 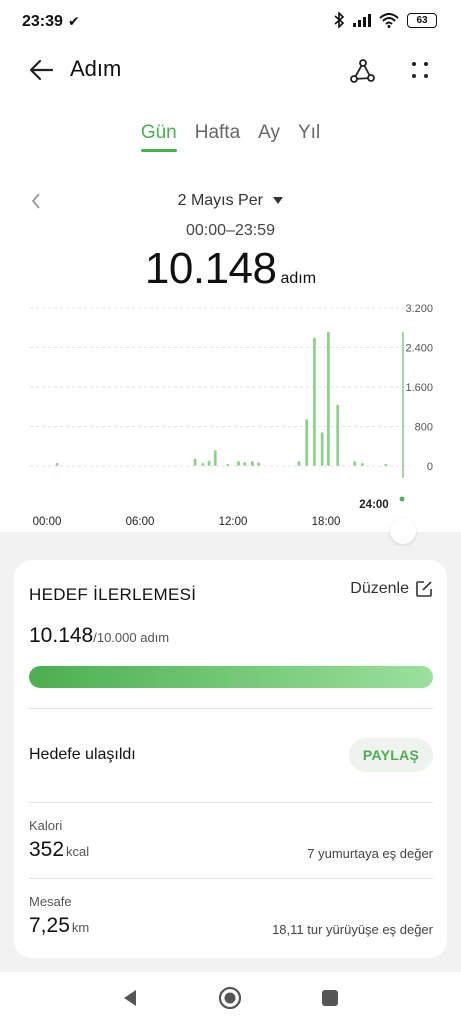 I want to click on distance-equivalent: 18,11 tur yürüyüşe eş değer, so click(x=352, y=929).